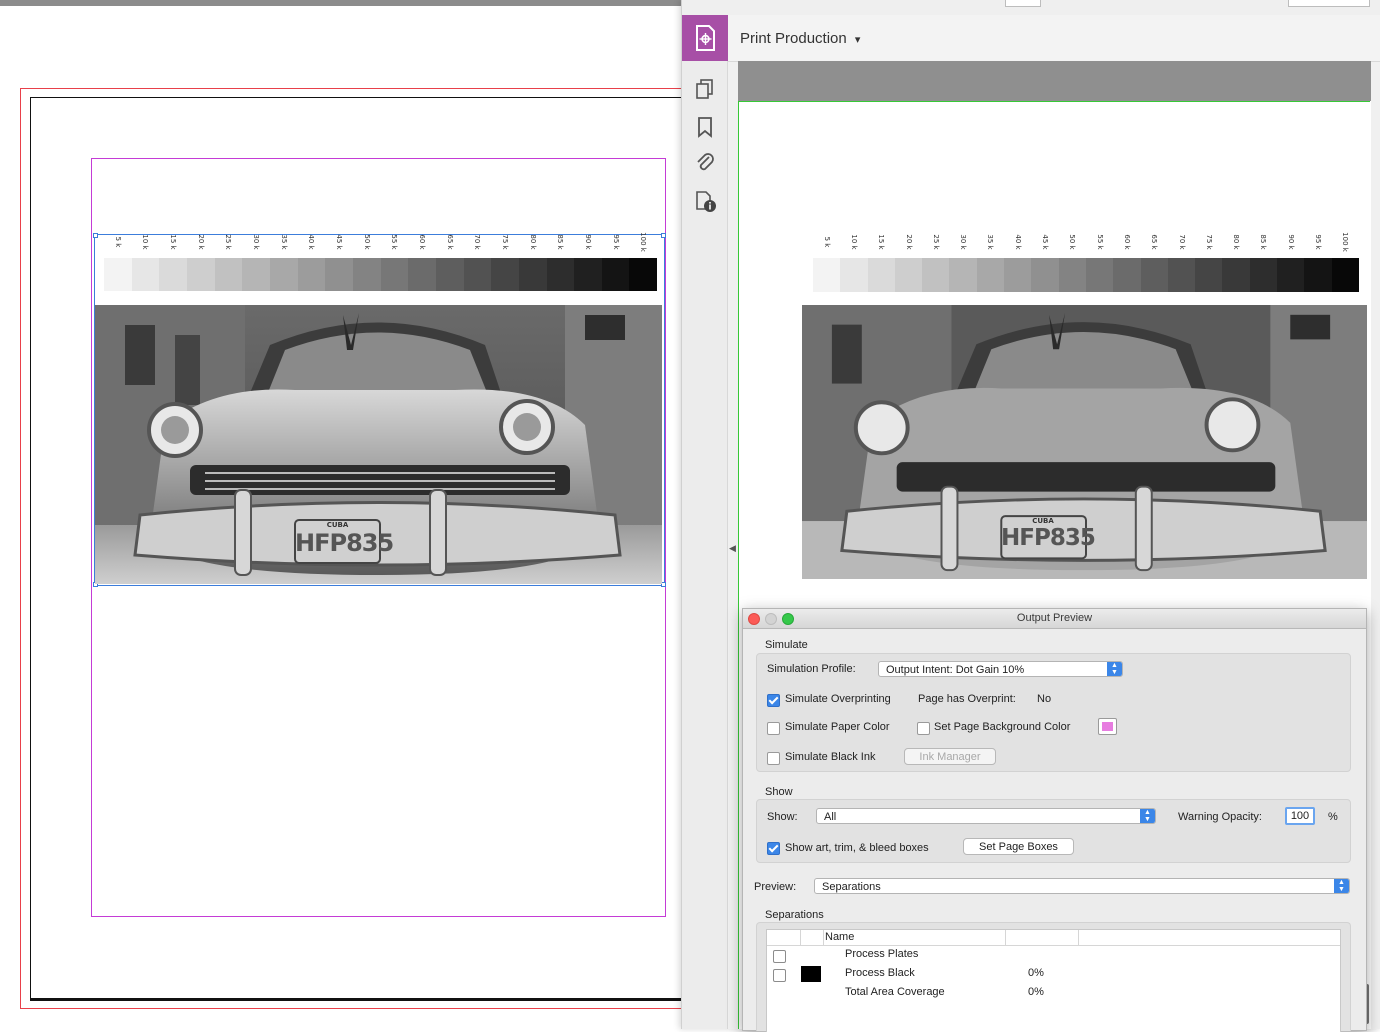 Image resolution: width=1380 pixels, height=1032 pixels. I want to click on license-plate-country: CUBA, so click(337, 525).